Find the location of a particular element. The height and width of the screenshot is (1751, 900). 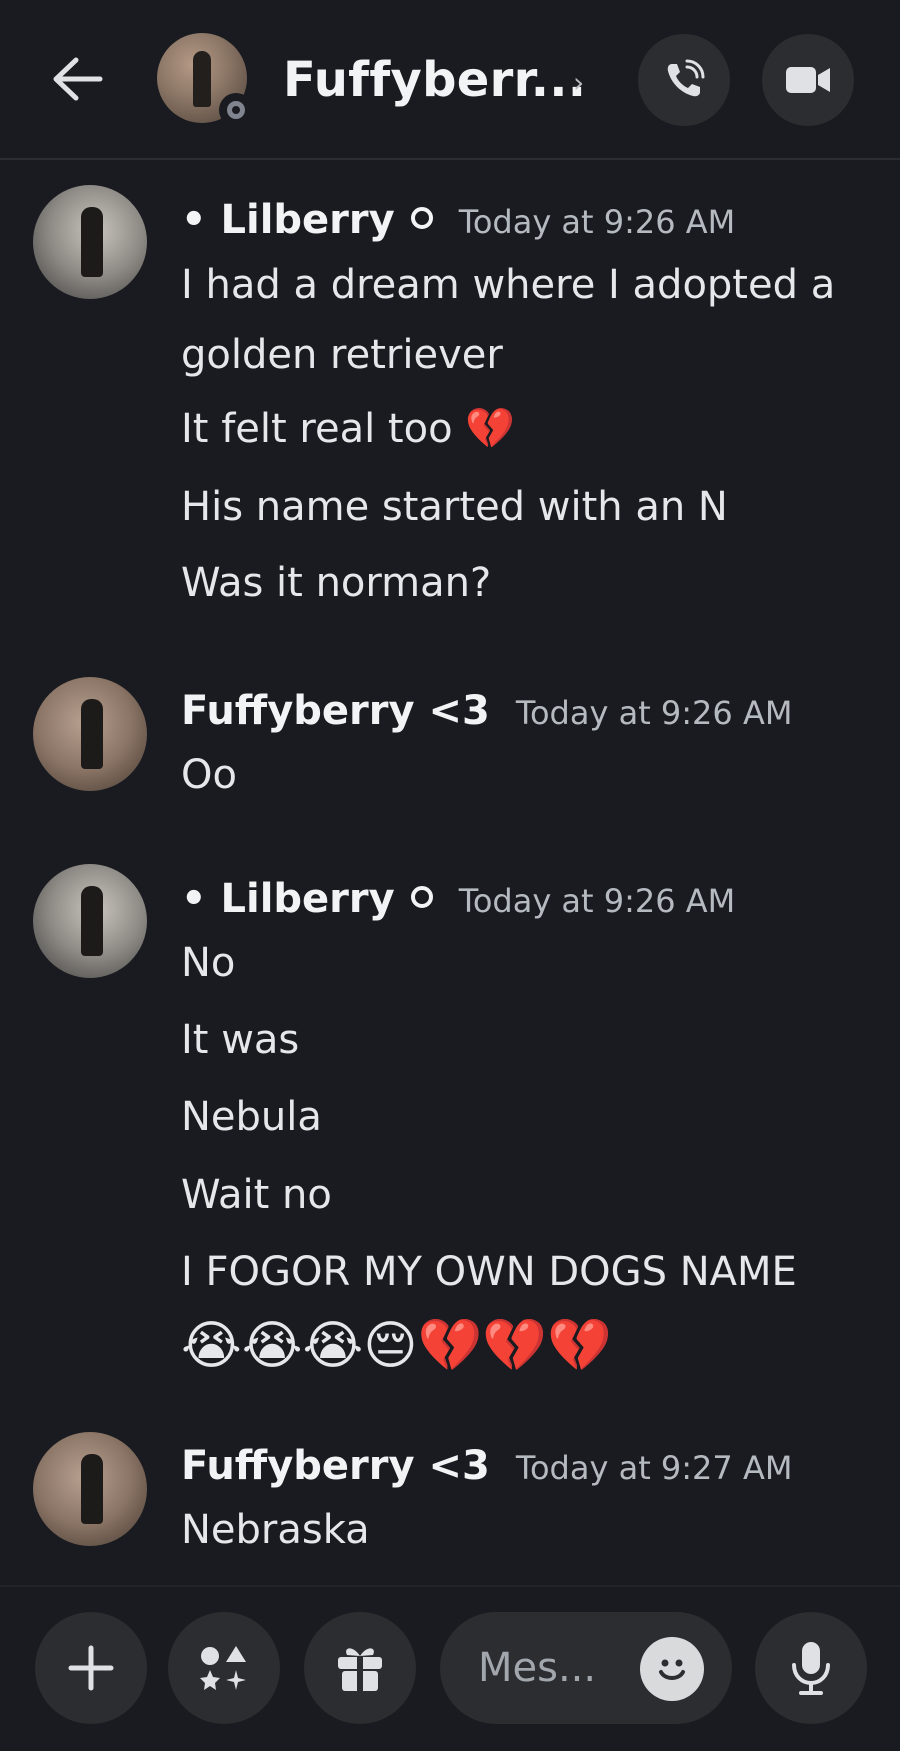

message-line: It was is located at coordinates (240, 1040).